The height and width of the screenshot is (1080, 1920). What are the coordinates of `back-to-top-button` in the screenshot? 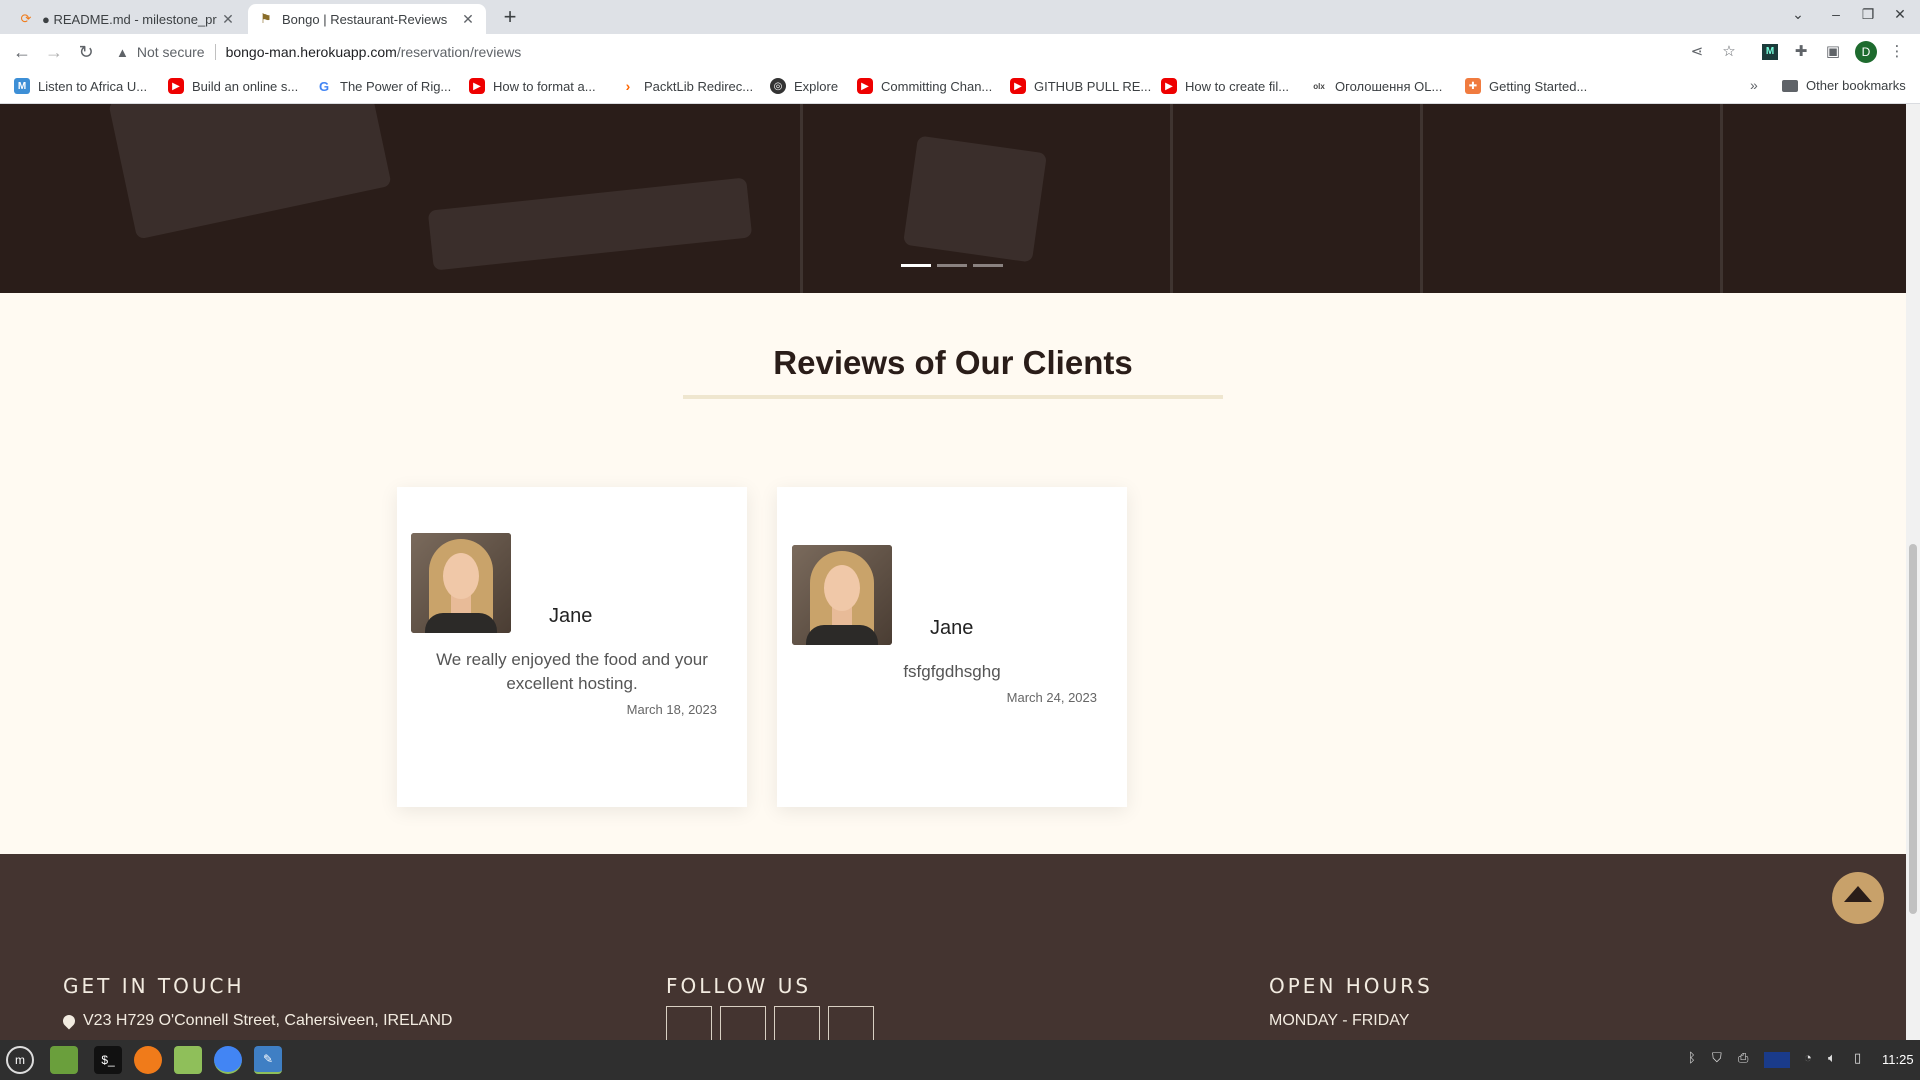 It's located at (1858, 898).